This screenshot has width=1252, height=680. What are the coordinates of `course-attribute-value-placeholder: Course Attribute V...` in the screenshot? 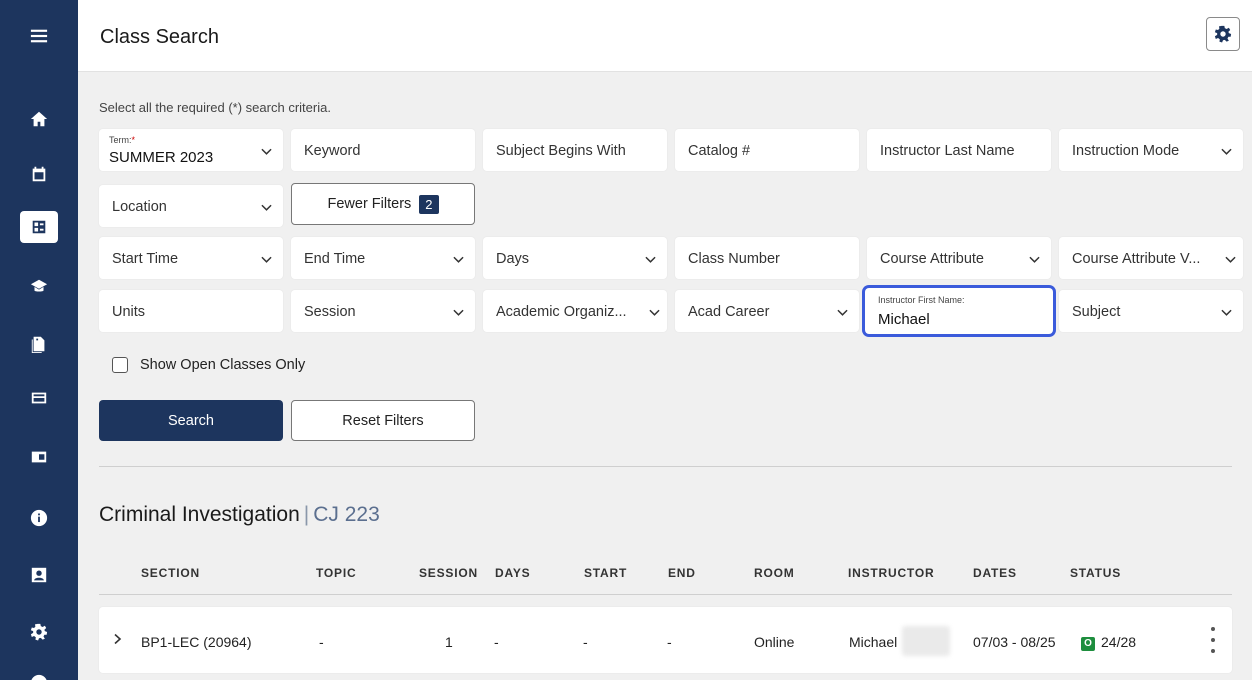 It's located at (1136, 259).